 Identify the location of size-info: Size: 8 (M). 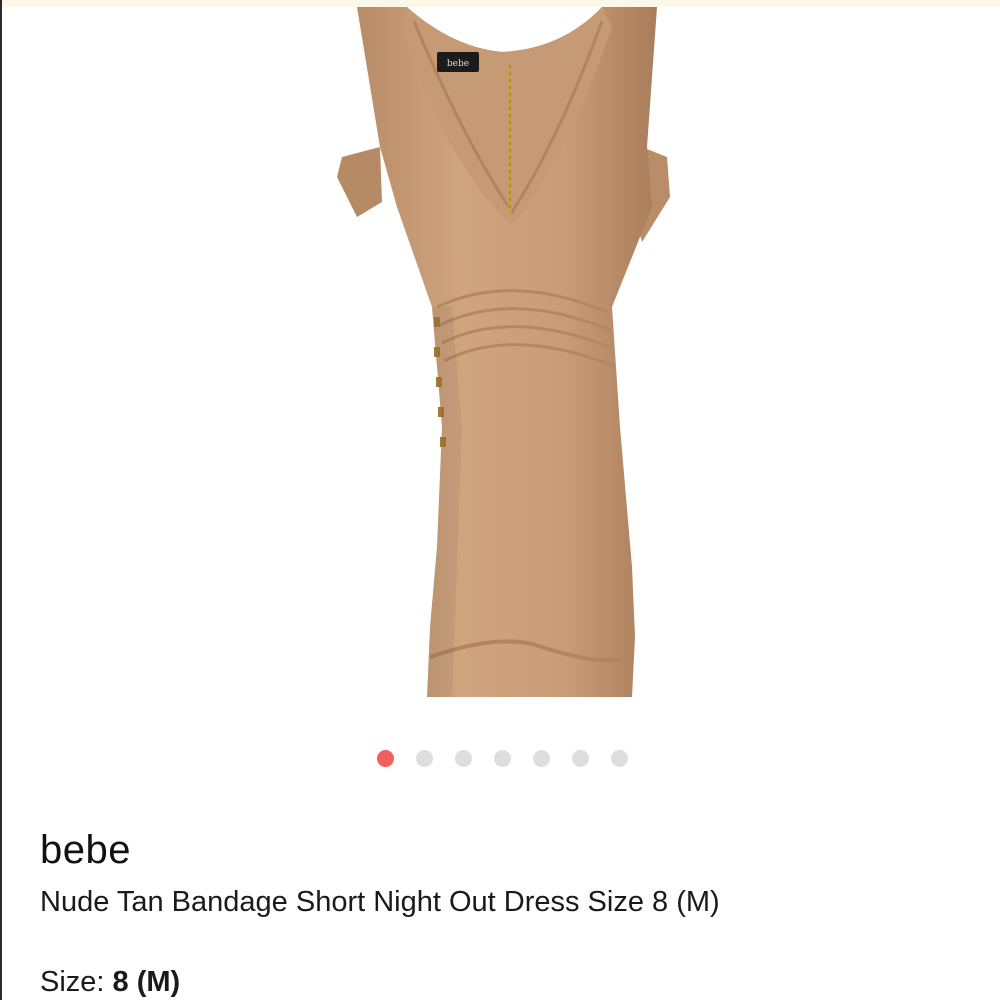
(110, 982).